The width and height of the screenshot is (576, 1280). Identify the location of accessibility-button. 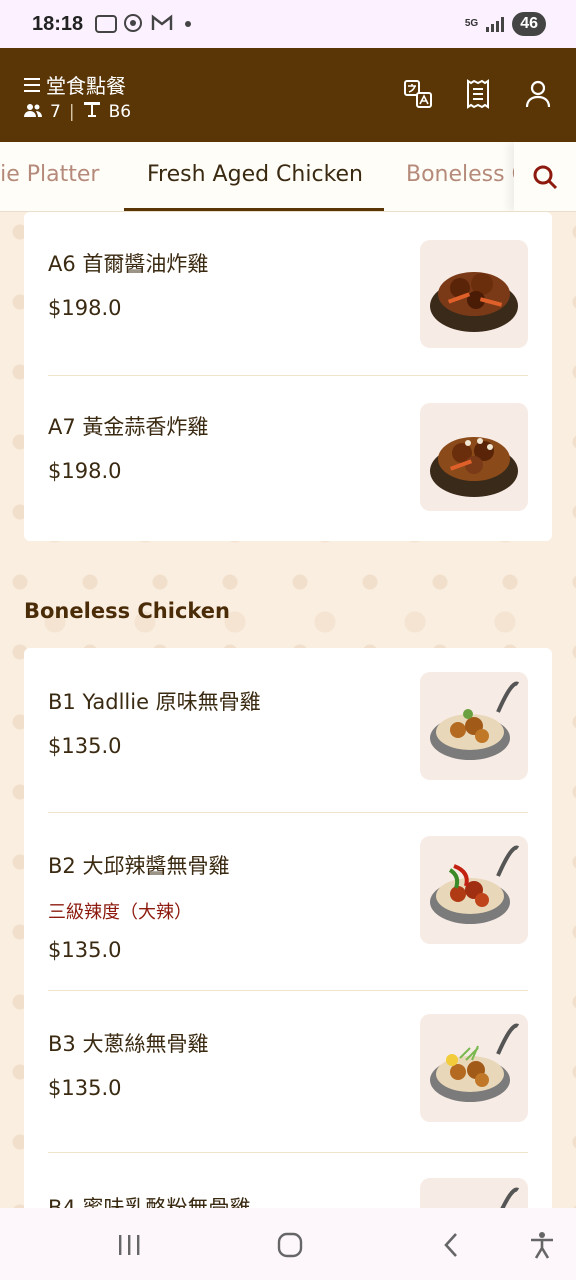
(542, 1245).